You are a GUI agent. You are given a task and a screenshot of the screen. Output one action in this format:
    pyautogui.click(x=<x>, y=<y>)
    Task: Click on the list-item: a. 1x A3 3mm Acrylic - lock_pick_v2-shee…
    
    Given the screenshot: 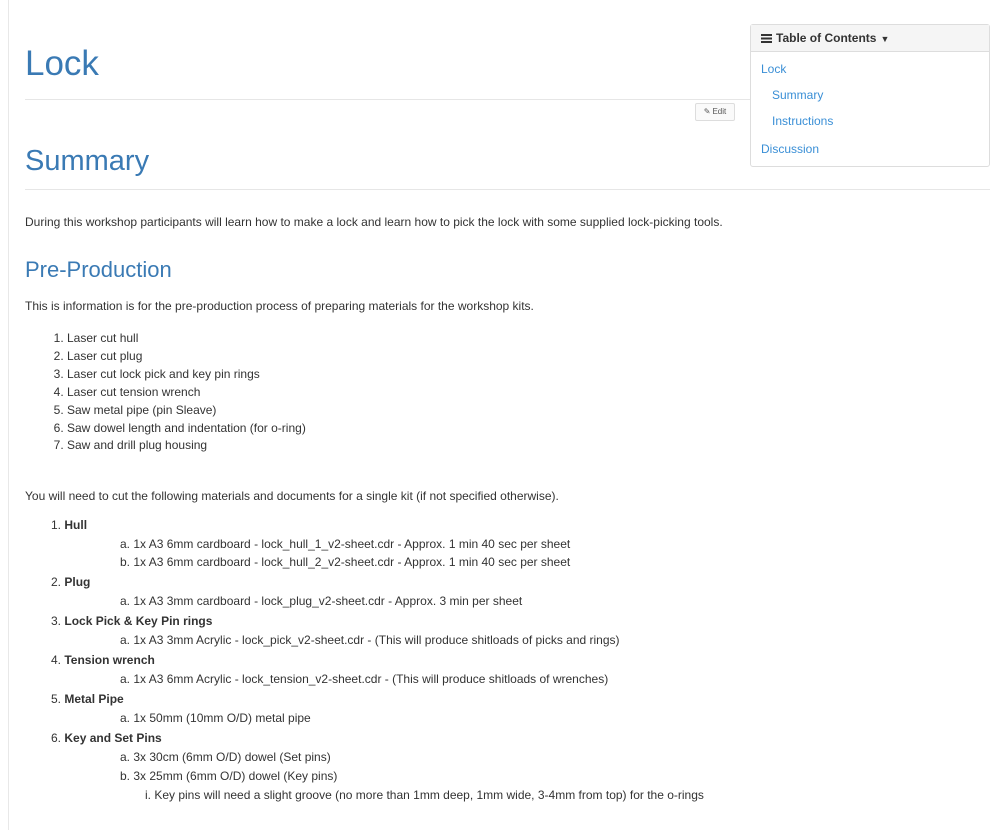 What is the action you would take?
    pyautogui.click(x=370, y=640)
    